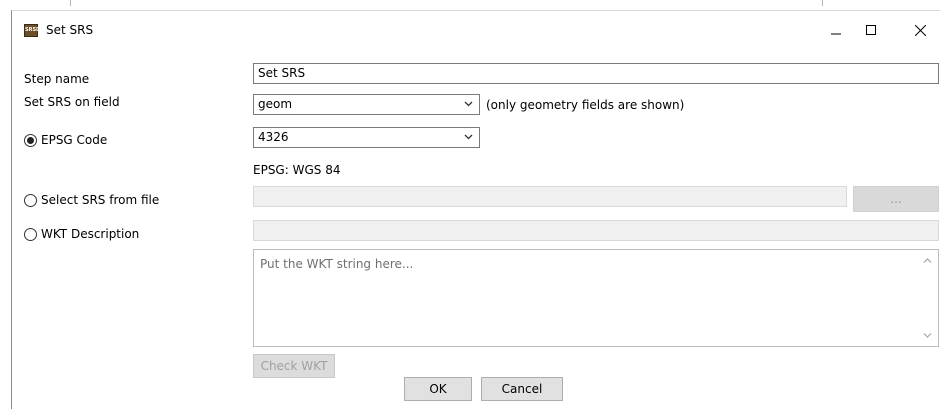 This screenshot has height=409, width=940. What do you see at coordinates (585, 105) in the screenshot?
I see `geometry-fields-note: (only geometry fields are shown)` at bounding box center [585, 105].